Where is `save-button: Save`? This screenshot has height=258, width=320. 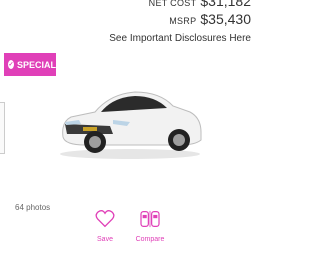
save-button: Save is located at coordinates (105, 226).